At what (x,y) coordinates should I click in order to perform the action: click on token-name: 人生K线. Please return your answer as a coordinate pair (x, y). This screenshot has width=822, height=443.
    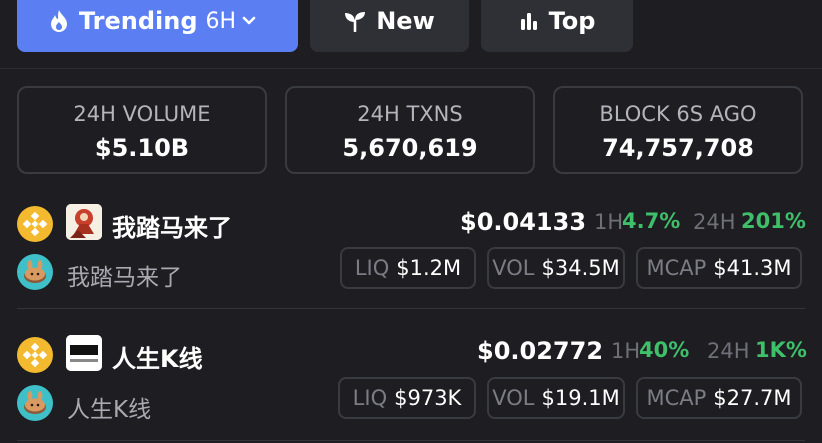
    Looking at the image, I should click on (157, 356).